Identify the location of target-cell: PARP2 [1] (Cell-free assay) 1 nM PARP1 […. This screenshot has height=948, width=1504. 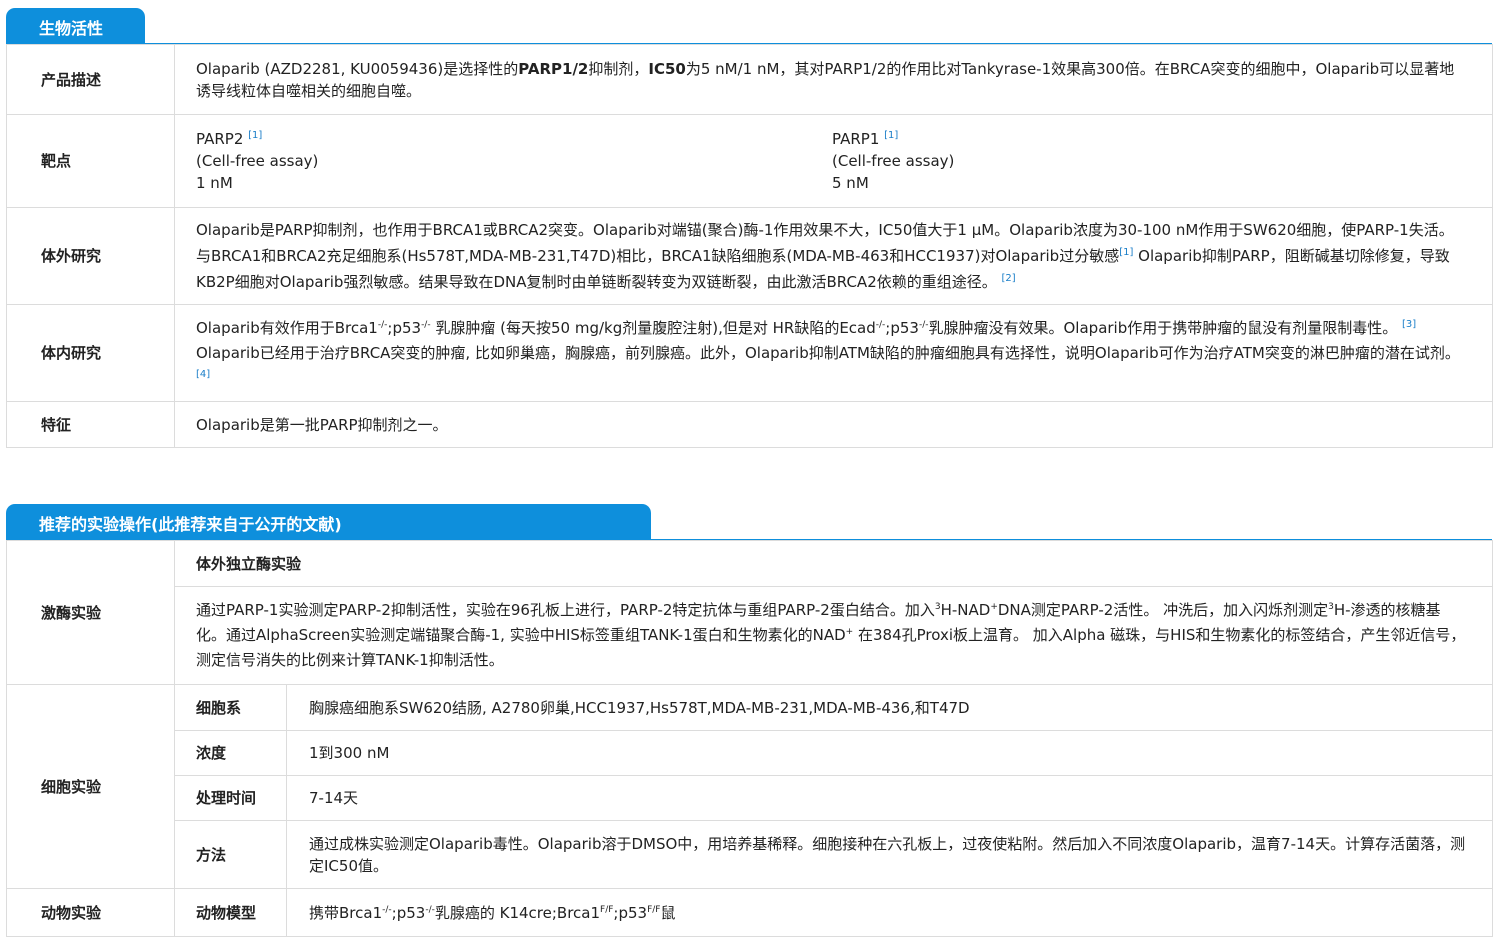
(833, 161).